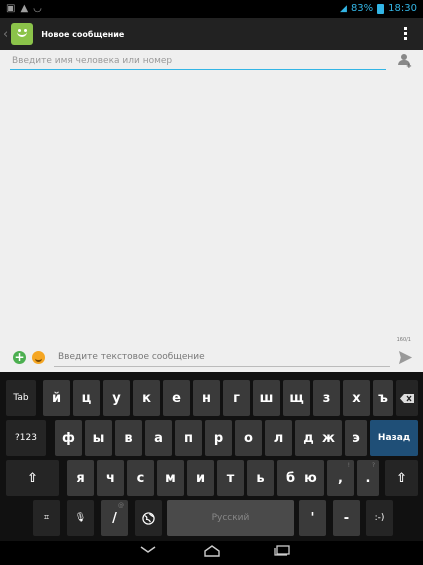 The image size is (423, 565). What do you see at coordinates (170, 478) in the screenshot?
I see `key-letter: м` at bounding box center [170, 478].